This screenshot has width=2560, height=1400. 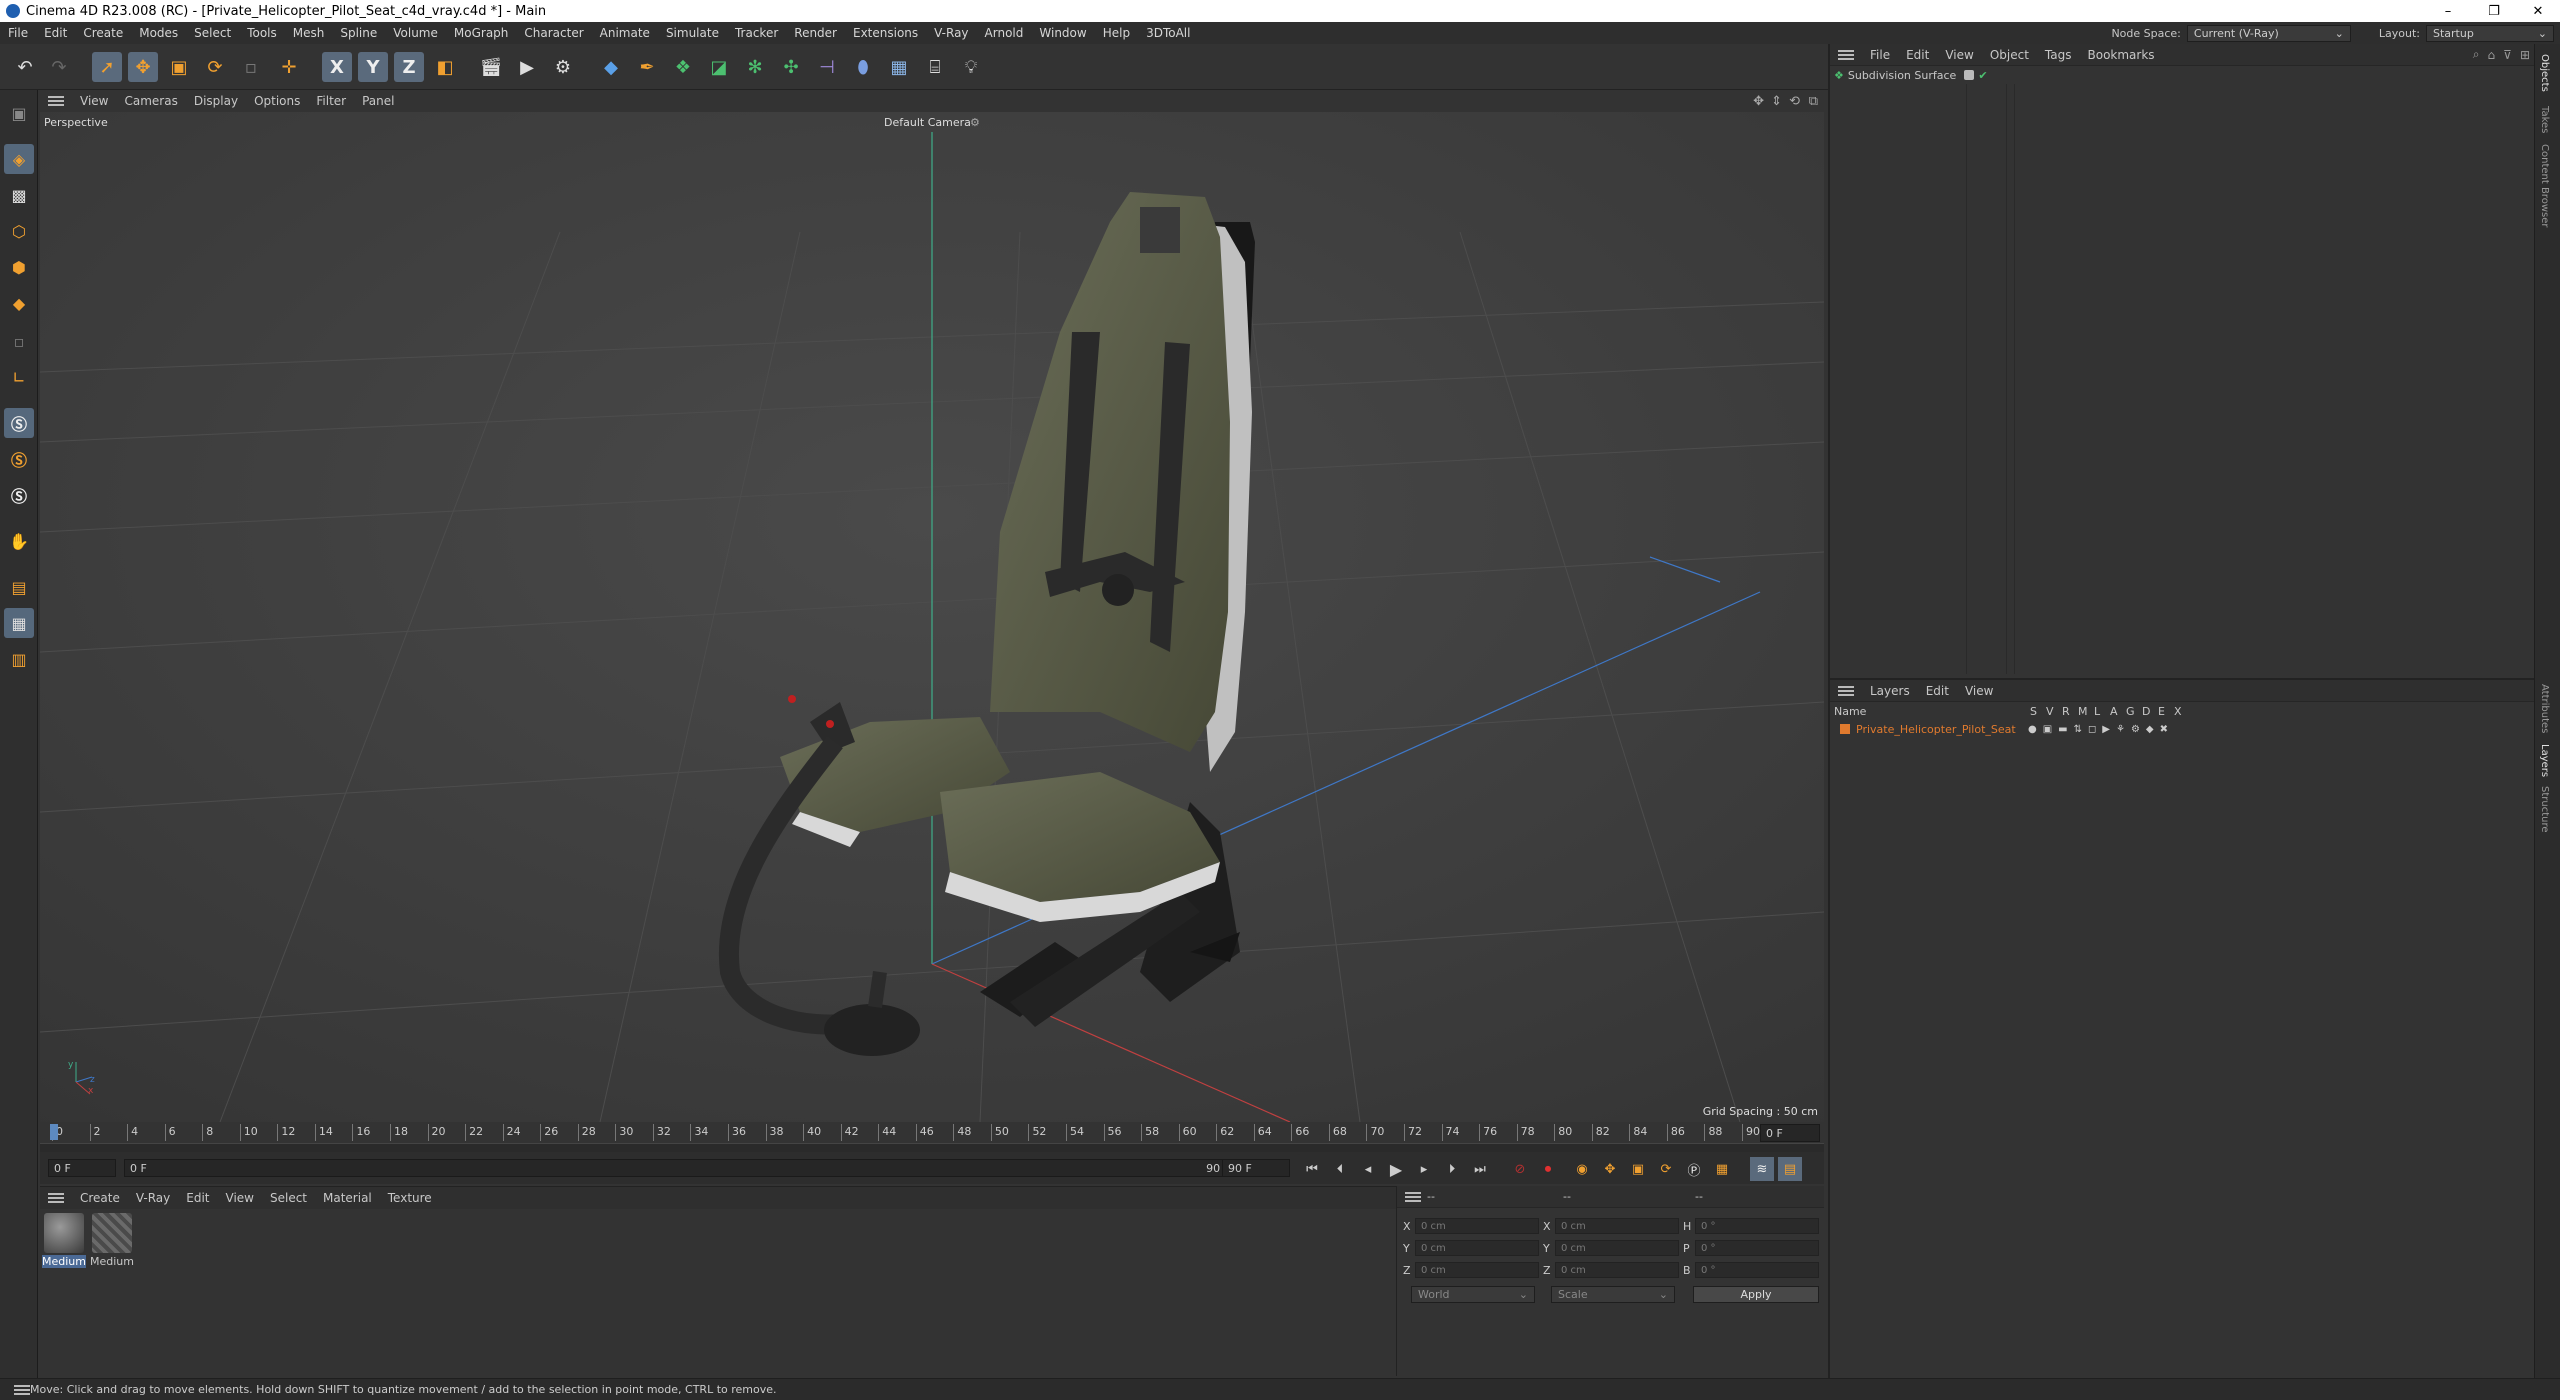 I want to click on viewport-rotate-icon: ⟲, so click(x=1794, y=101).